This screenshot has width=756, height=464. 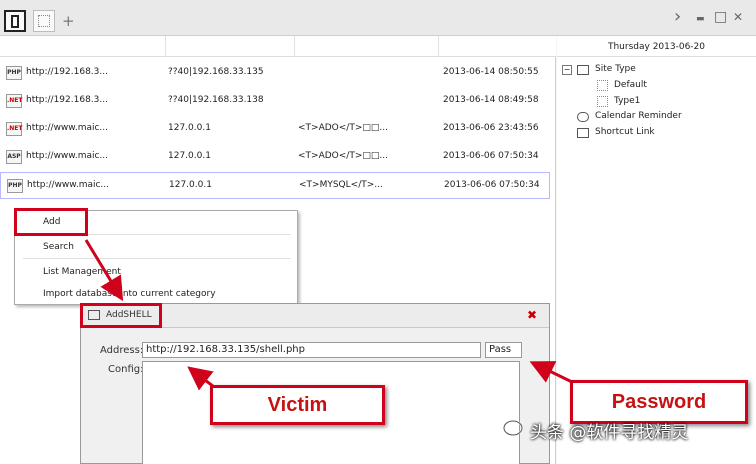 What do you see at coordinates (297, 405) in the screenshot?
I see `victim-callout: Victim` at bounding box center [297, 405].